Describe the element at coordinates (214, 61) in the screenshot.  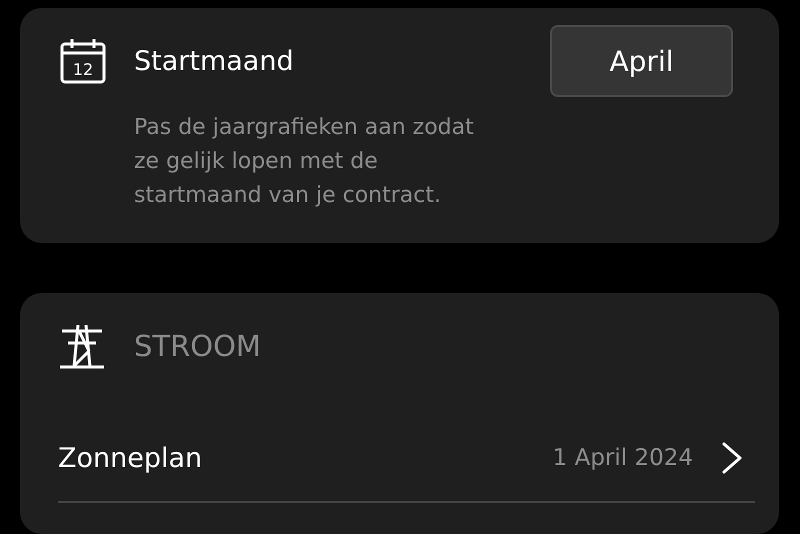
I see `setting-title: Startmaand` at that location.